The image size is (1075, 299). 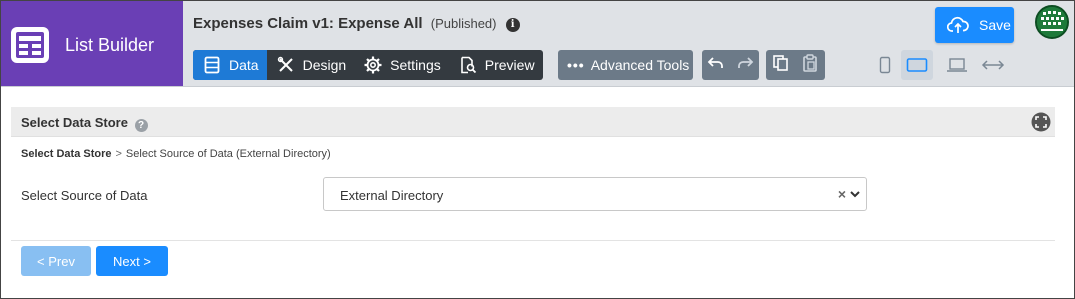 What do you see at coordinates (373, 65) in the screenshot?
I see `gear-icon` at bounding box center [373, 65].